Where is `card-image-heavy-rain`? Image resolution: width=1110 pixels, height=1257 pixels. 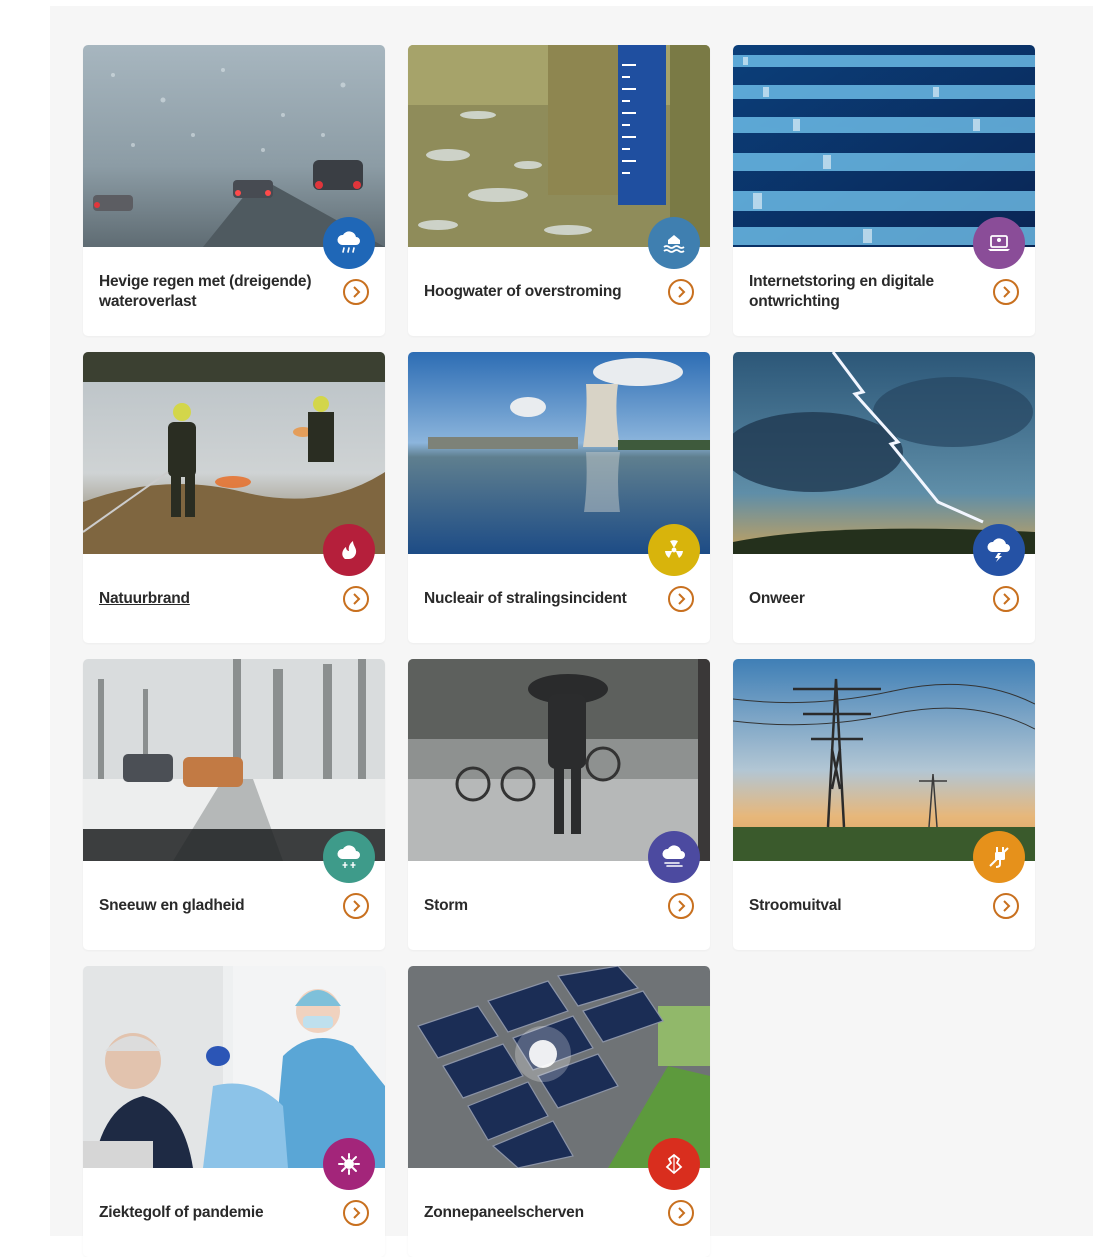 card-image-heavy-rain is located at coordinates (234, 146).